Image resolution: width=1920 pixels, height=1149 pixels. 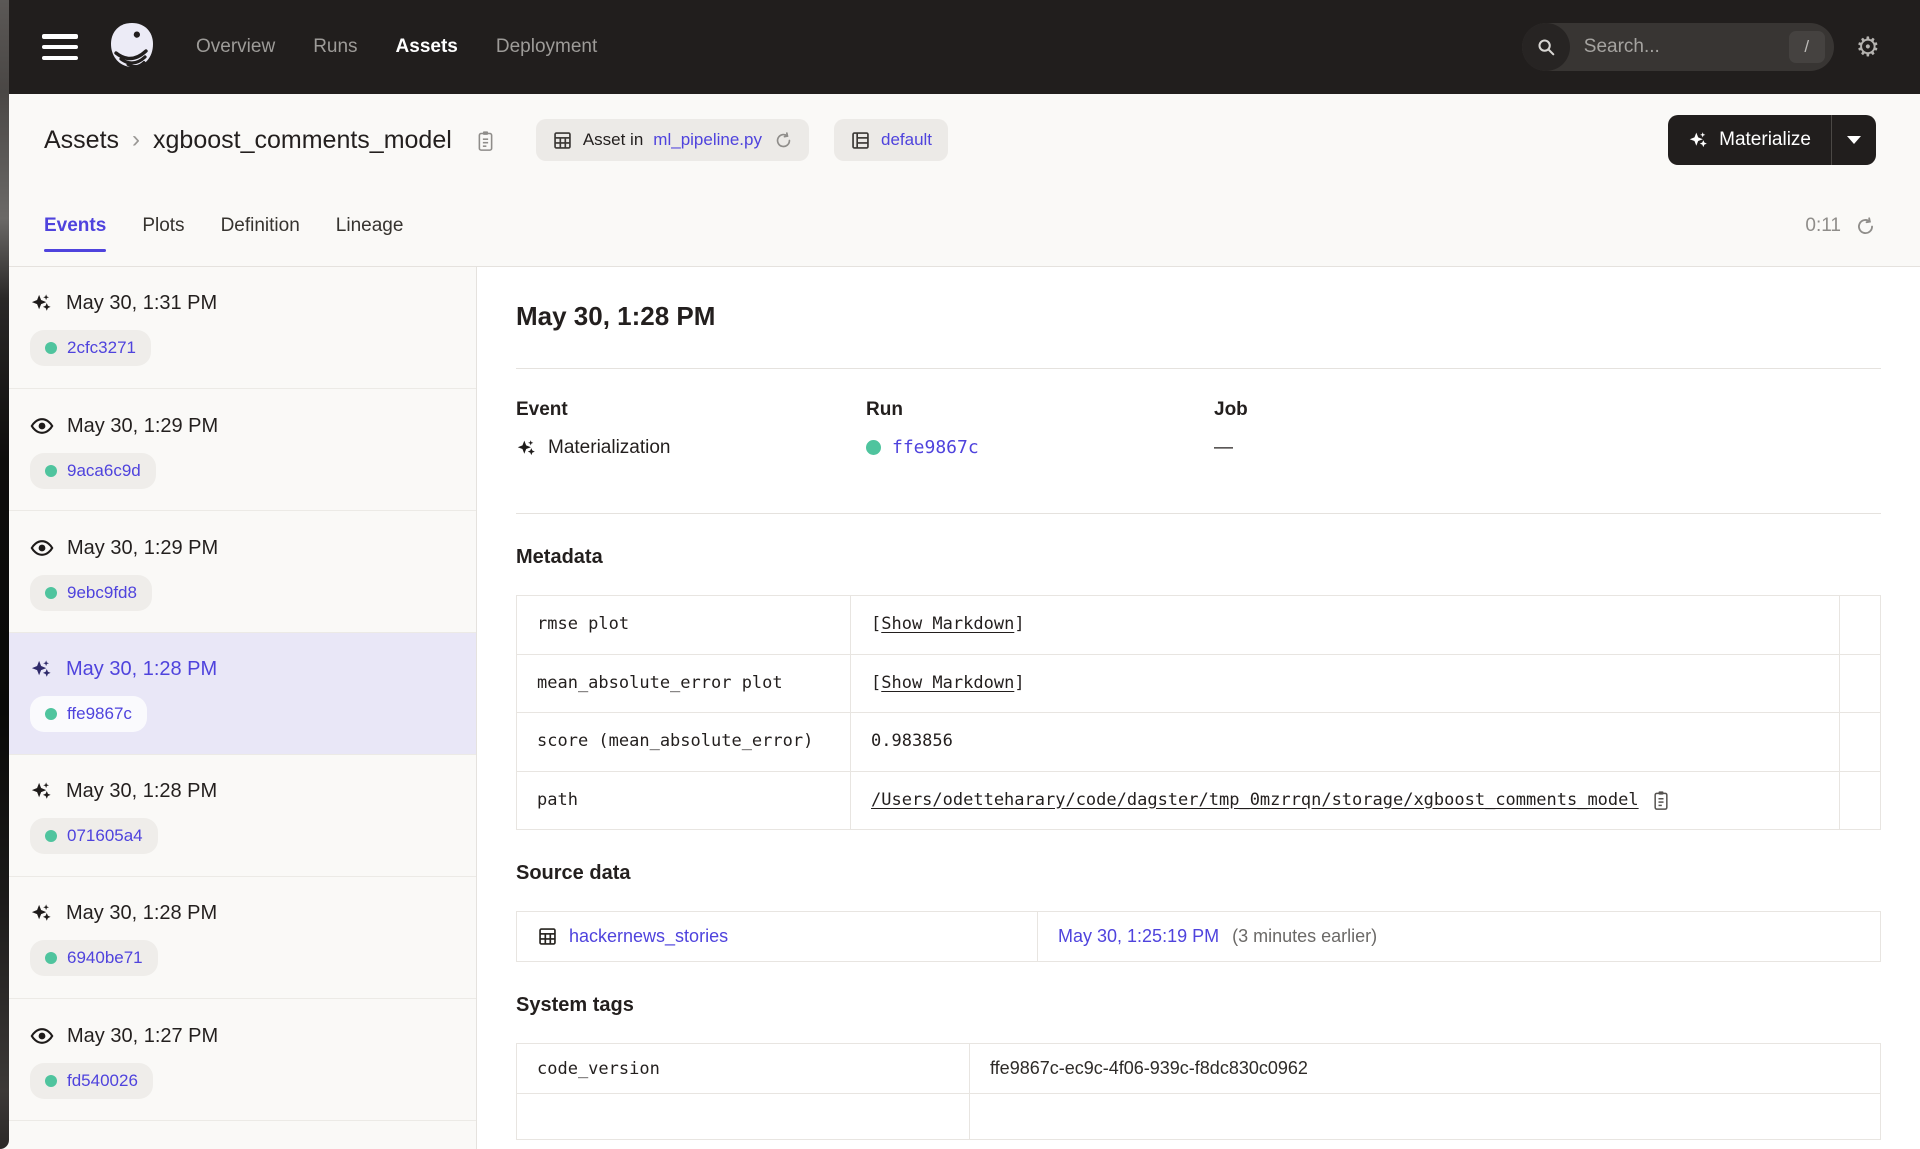 I want to click on tab-events: Events, so click(x=75, y=226).